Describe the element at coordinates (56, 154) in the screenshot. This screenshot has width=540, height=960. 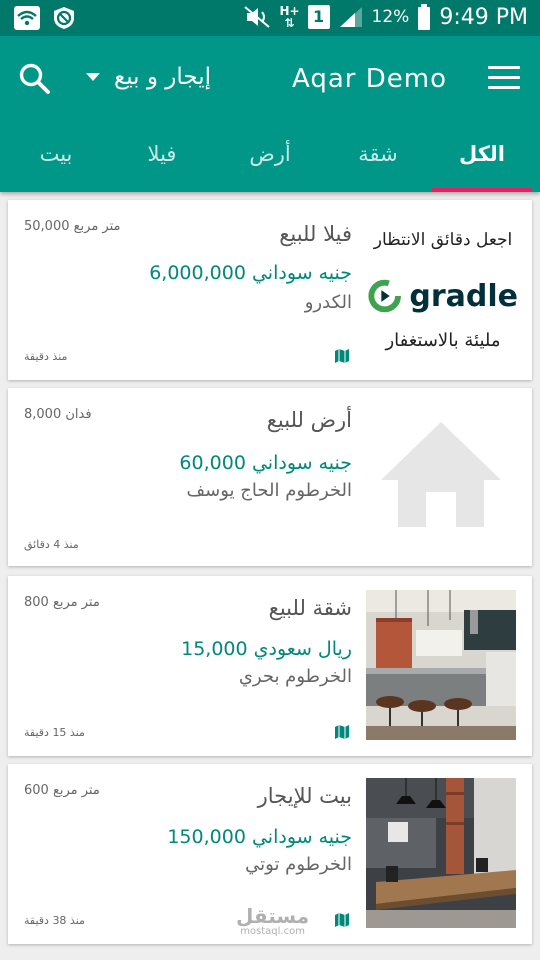
I see `tab-house: بيت` at that location.